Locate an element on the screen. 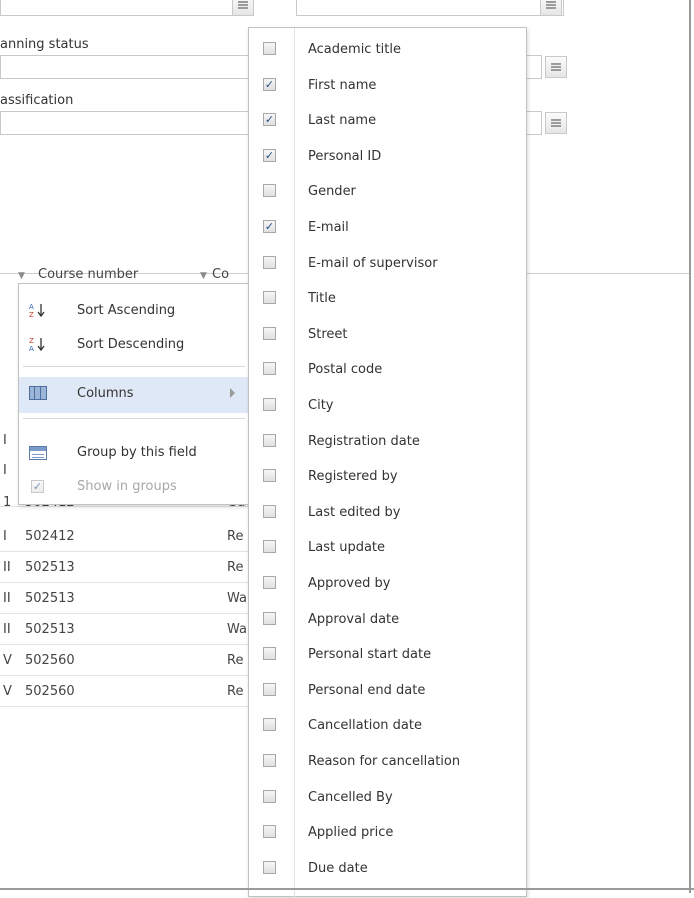 The image size is (694, 898). planning-status-field is located at coordinates (126, 67).